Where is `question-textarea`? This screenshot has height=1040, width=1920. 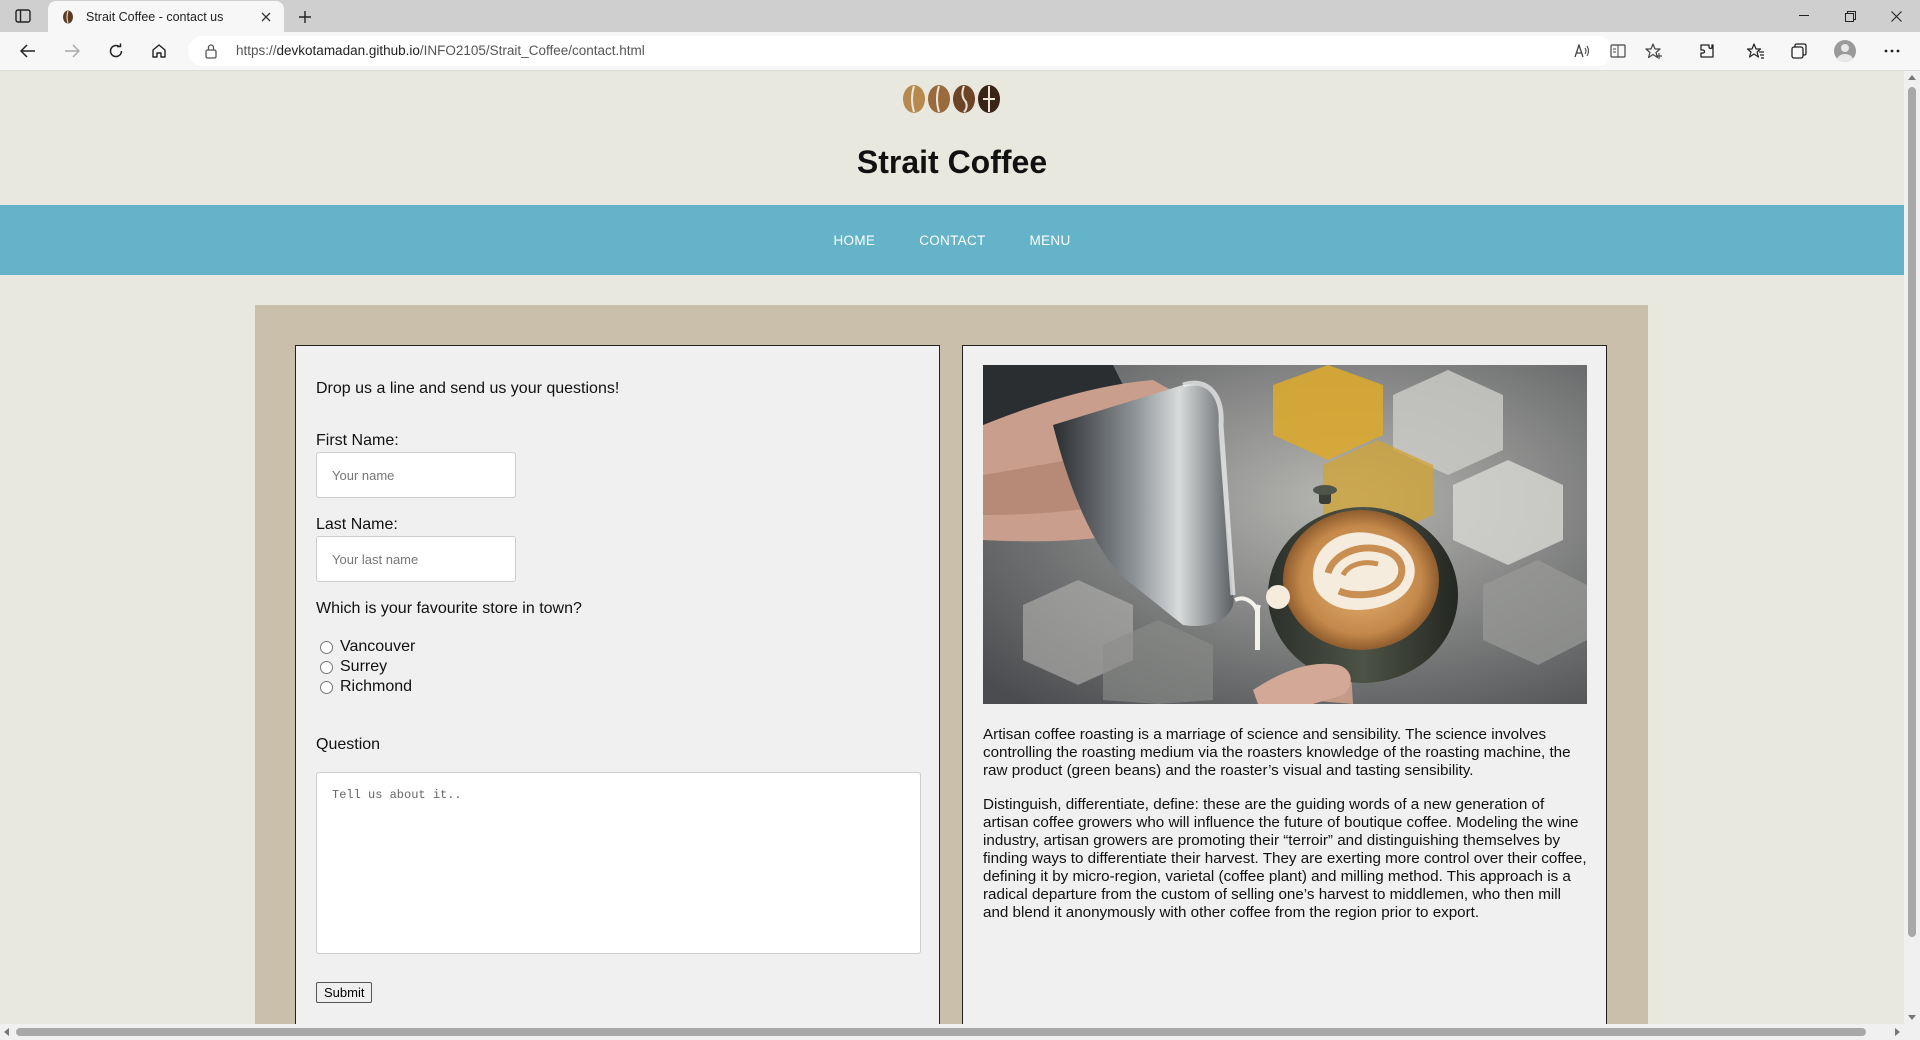 question-textarea is located at coordinates (618, 863).